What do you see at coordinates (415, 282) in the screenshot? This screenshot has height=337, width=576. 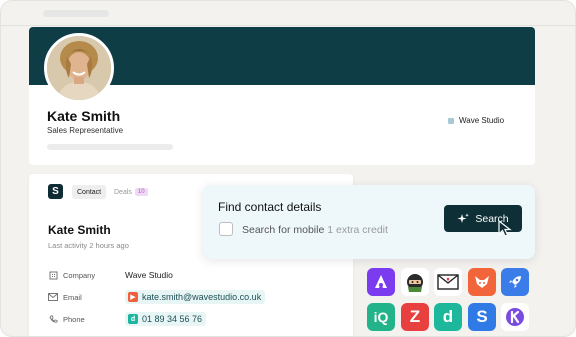 I see `ninja-icon` at bounding box center [415, 282].